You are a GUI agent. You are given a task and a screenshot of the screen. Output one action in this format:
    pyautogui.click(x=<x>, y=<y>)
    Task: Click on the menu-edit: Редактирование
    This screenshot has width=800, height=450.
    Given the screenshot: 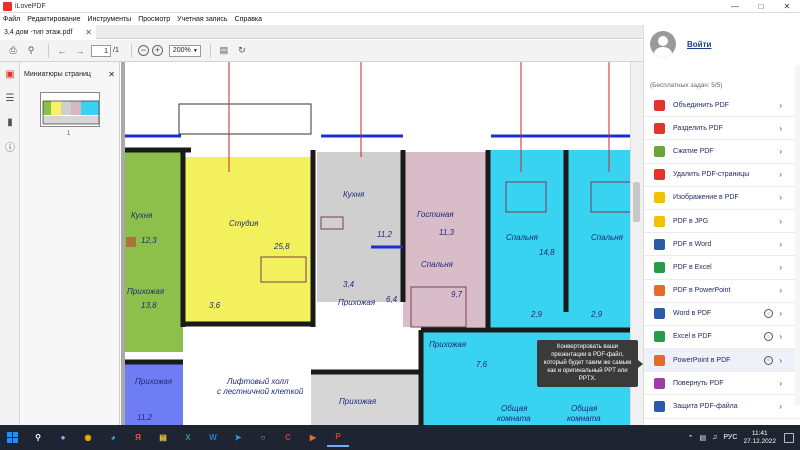 What is the action you would take?
    pyautogui.click(x=53, y=19)
    